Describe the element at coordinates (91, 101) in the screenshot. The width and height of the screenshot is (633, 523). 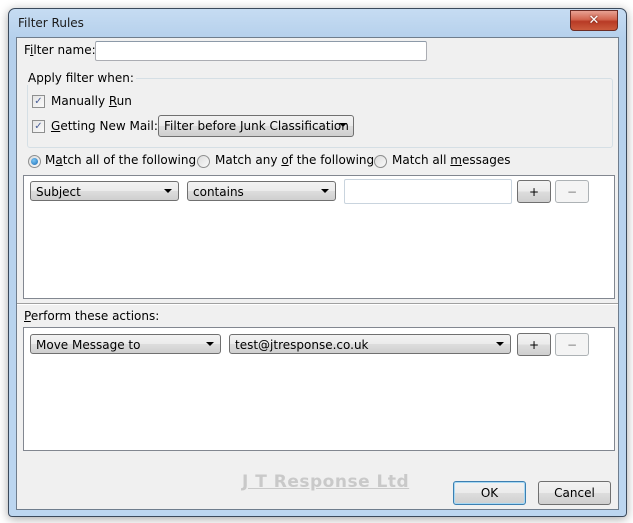
I see `manually-run-label: Manually Run` at that location.